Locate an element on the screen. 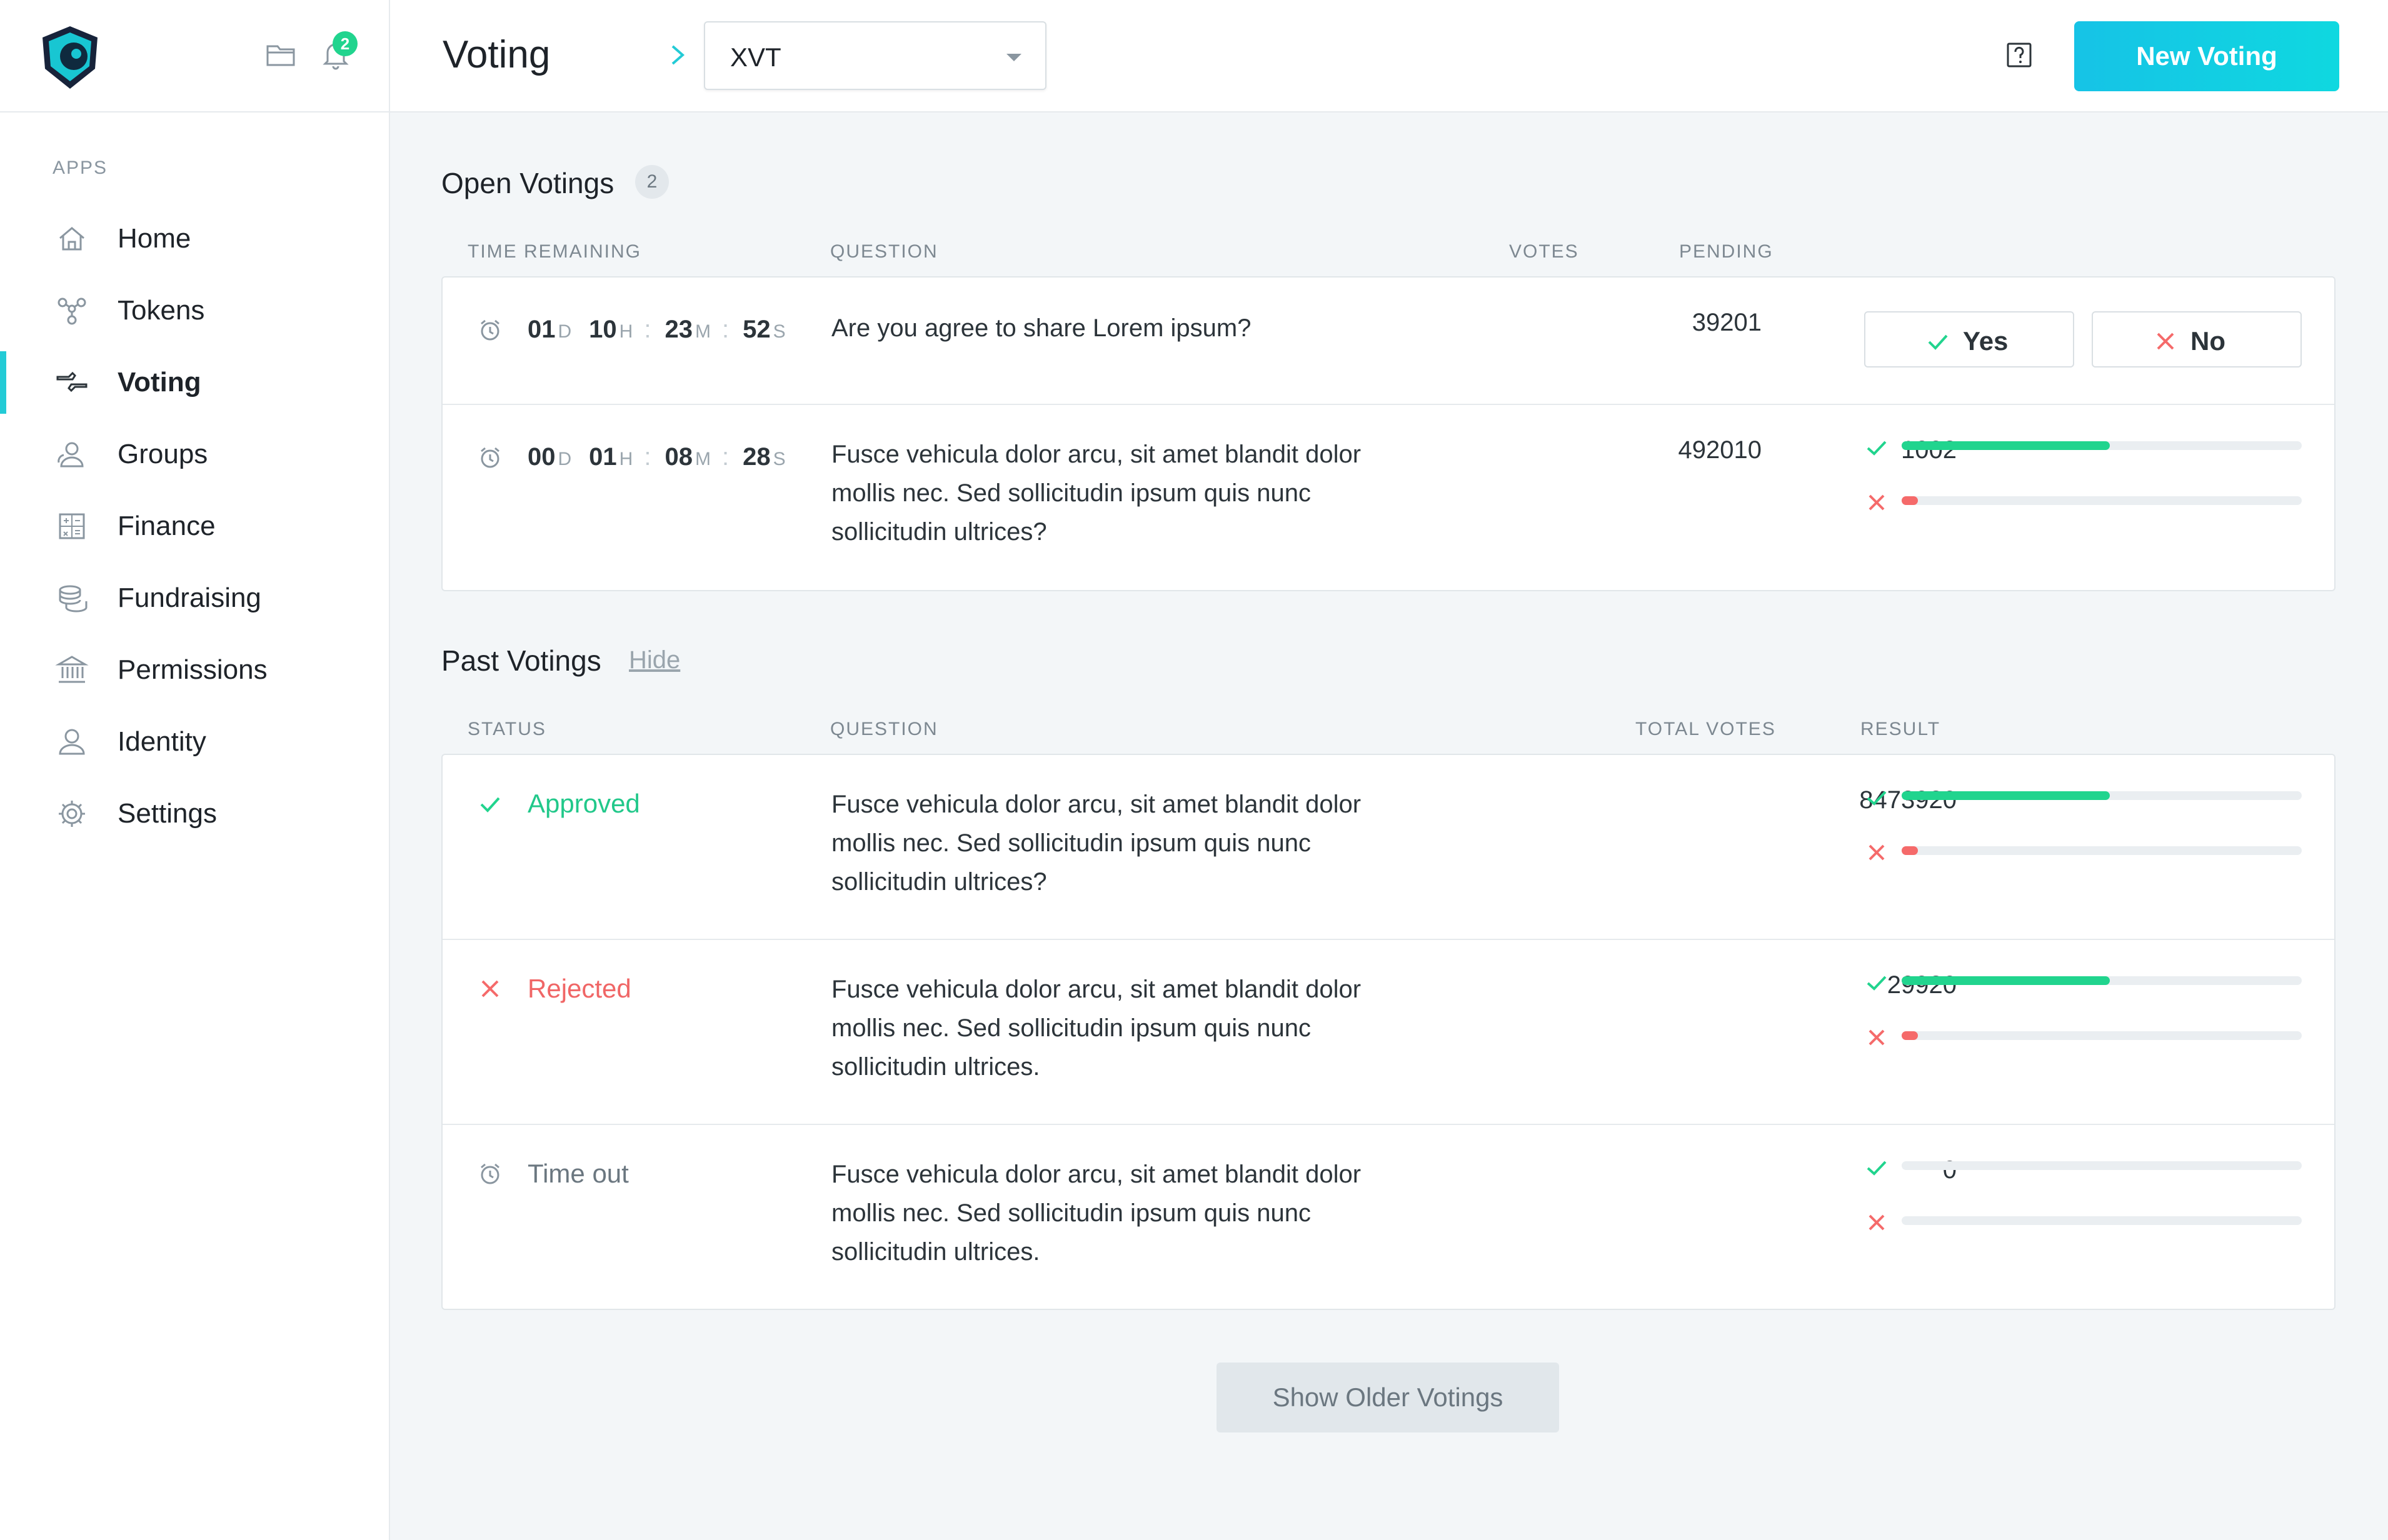 This screenshot has height=1540, width=2388. past-votings-title: Past Votings is located at coordinates (521, 660).